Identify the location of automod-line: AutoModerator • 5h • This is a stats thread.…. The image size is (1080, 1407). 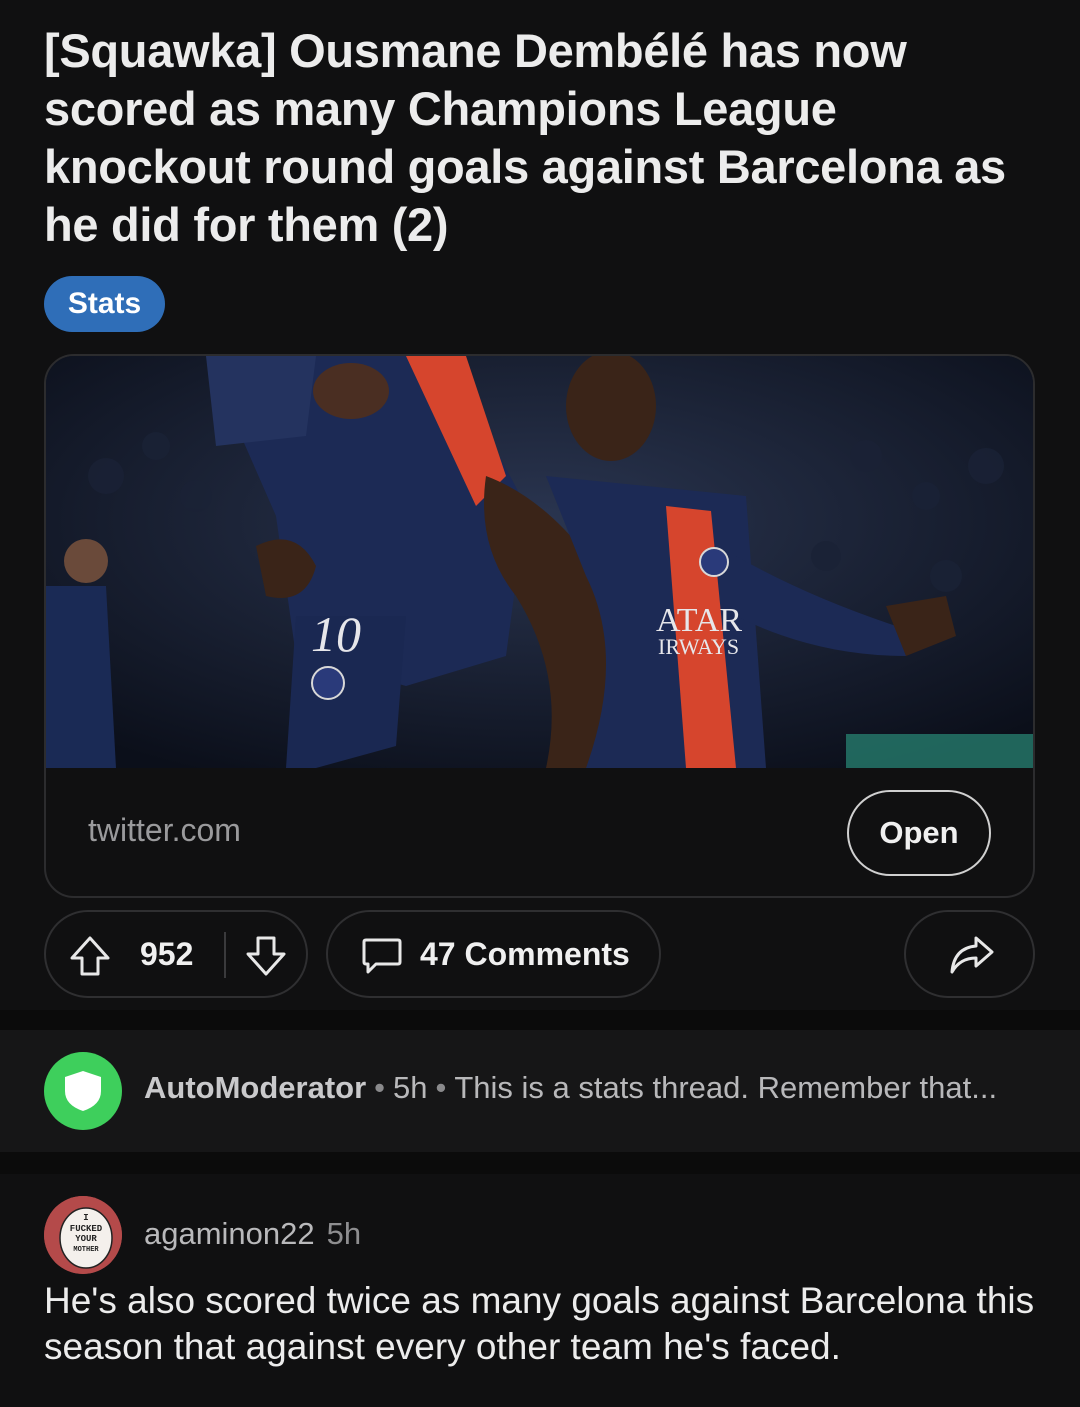
(570, 1088).